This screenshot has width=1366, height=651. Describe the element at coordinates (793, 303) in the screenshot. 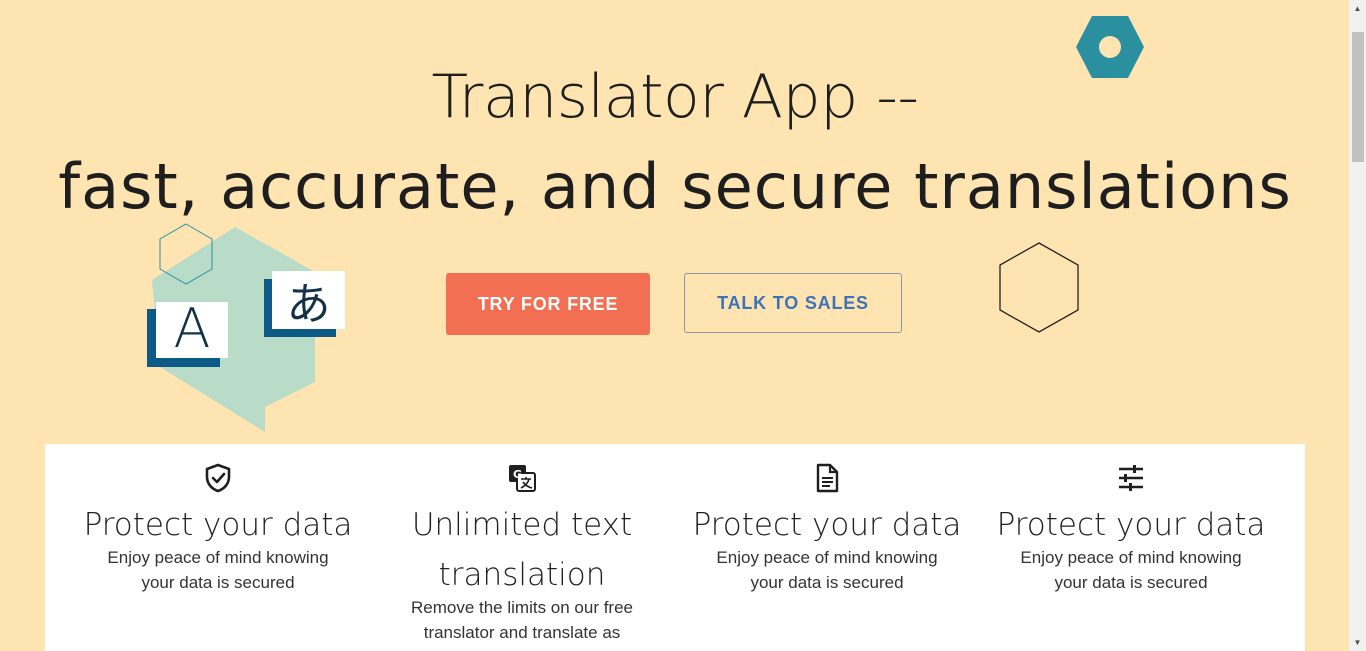

I see `talk-to-sales-button: TALK TO SALES` at that location.